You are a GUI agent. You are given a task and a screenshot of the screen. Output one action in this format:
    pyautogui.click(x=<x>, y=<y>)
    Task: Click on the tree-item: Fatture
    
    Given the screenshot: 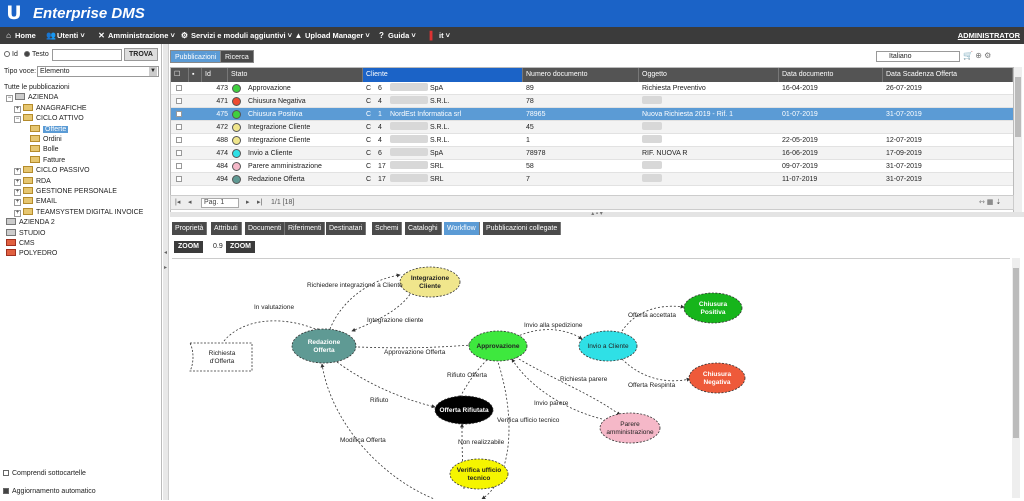 What is the action you would take?
    pyautogui.click(x=47, y=160)
    